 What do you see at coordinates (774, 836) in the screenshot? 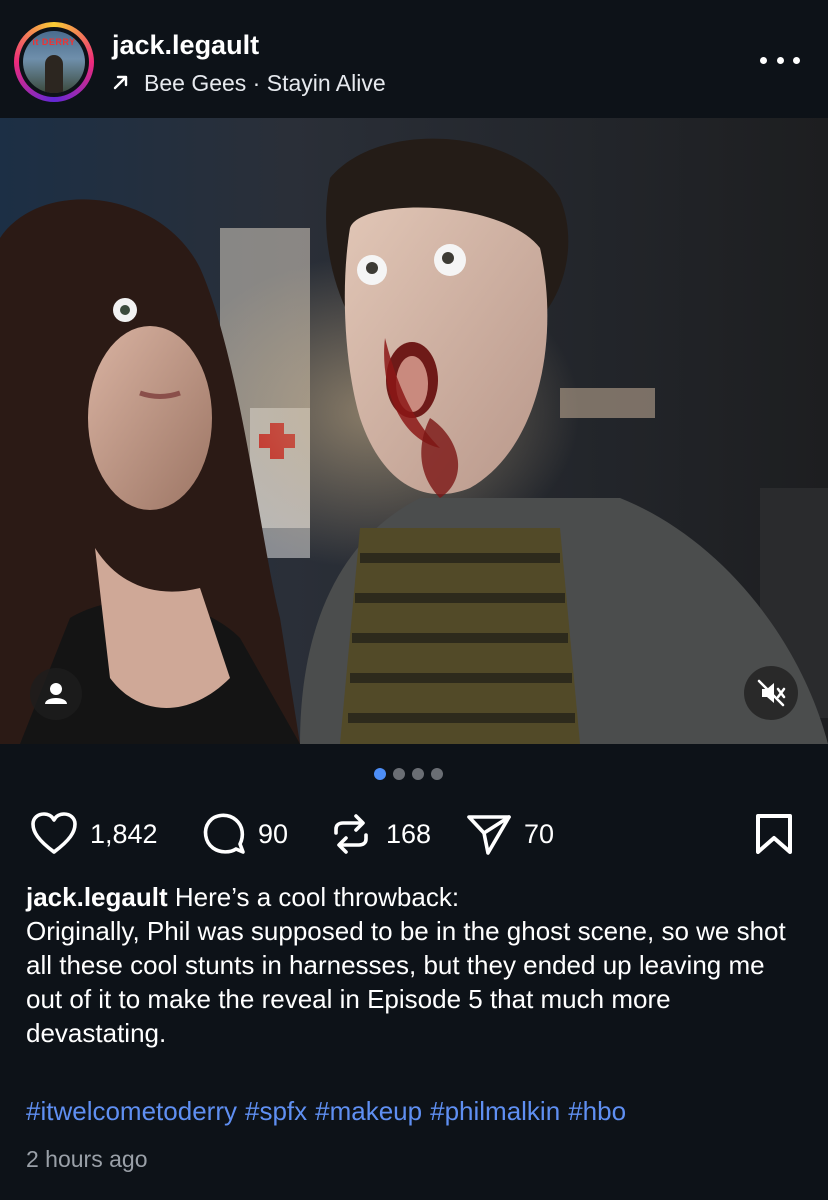
I see `bookmark-icon` at bounding box center [774, 836].